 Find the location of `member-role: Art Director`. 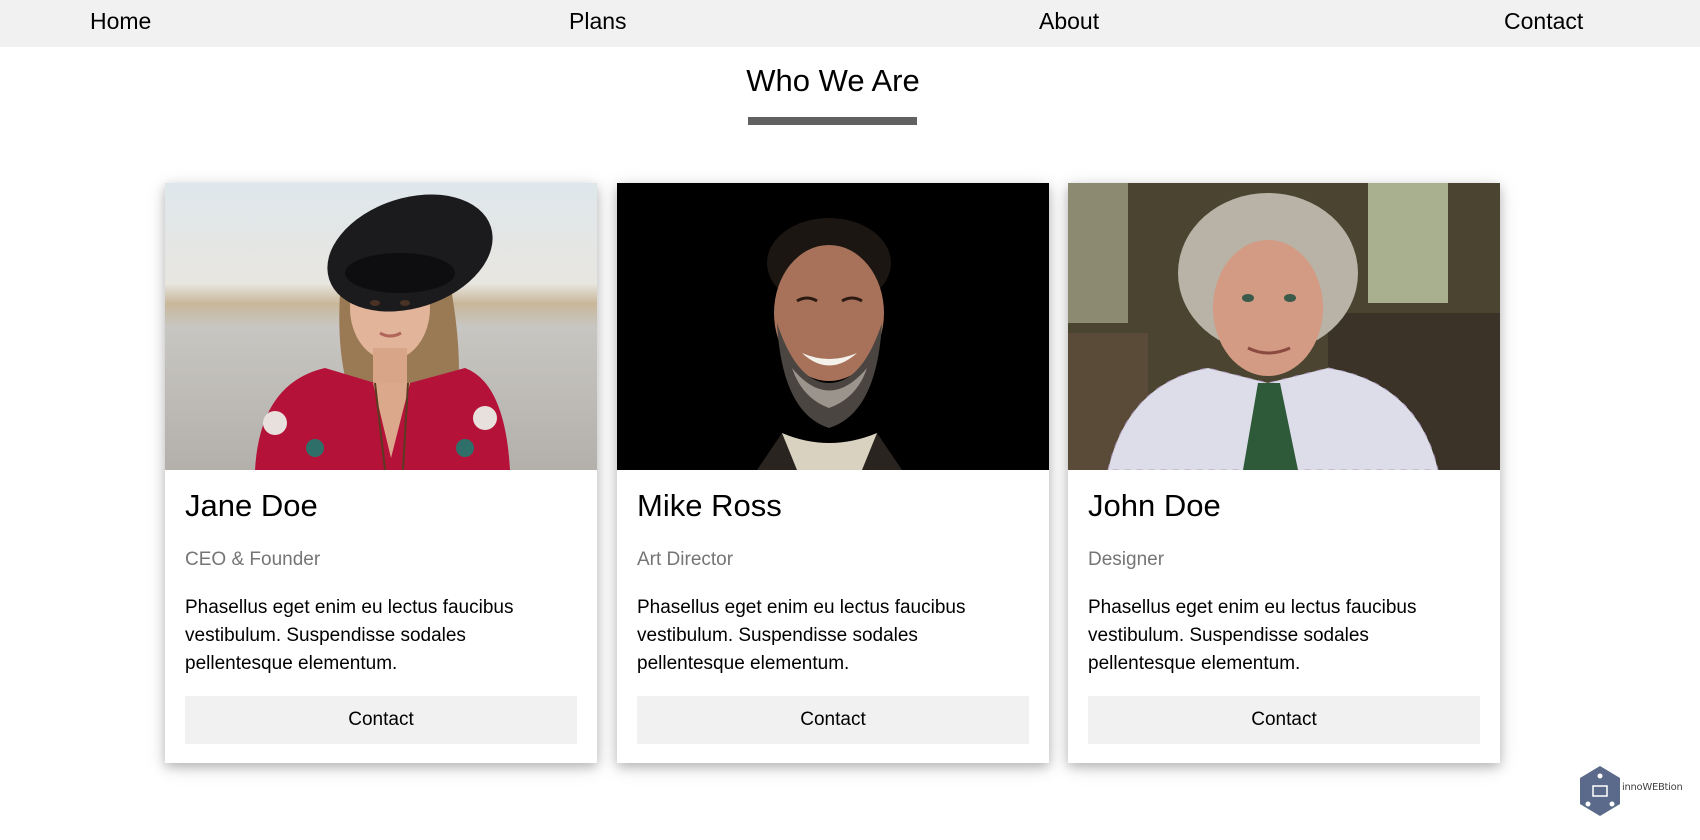

member-role: Art Director is located at coordinates (685, 559).